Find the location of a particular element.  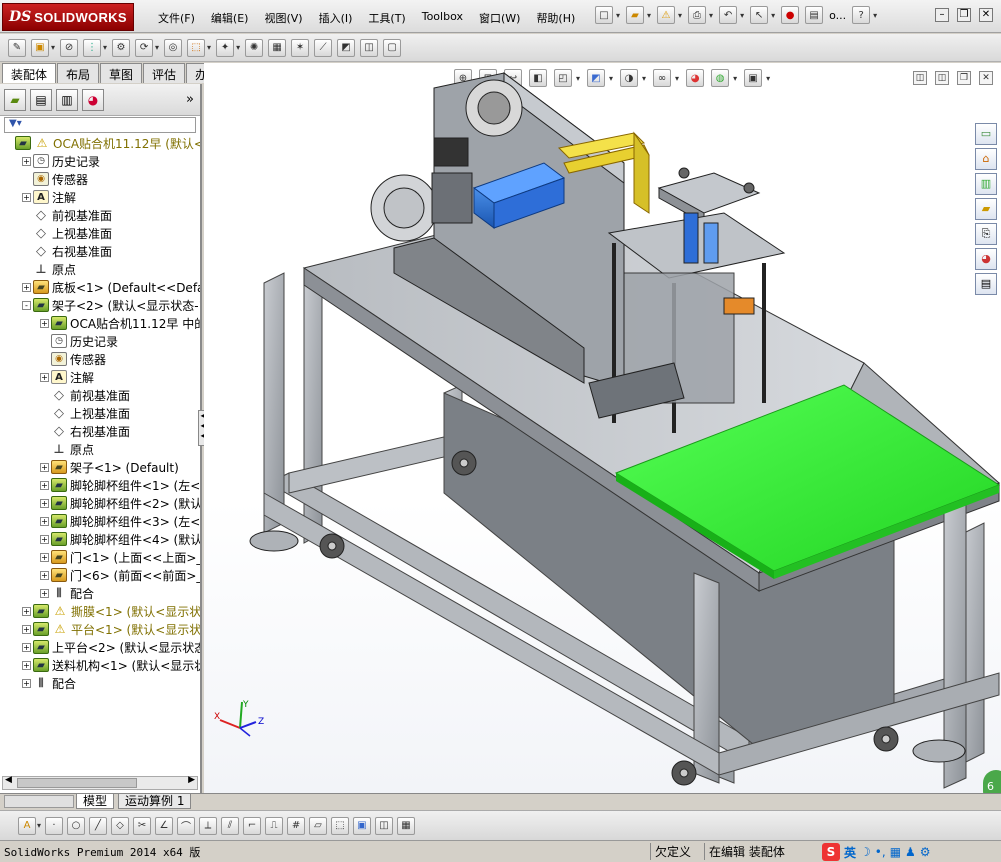

tree-item: + ▰ 架子<1> (Default) is located at coordinates (100, 467).